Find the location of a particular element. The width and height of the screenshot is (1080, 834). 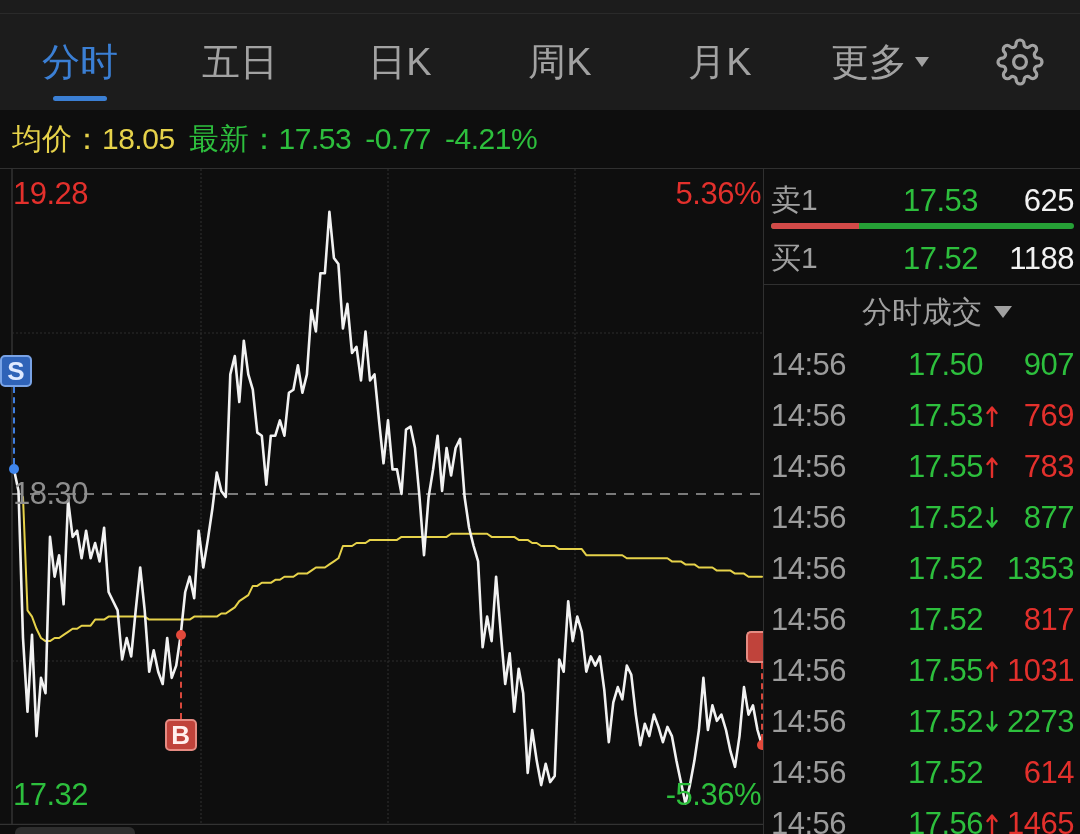

trade-volume: 1353 is located at coordinates (1040, 568).